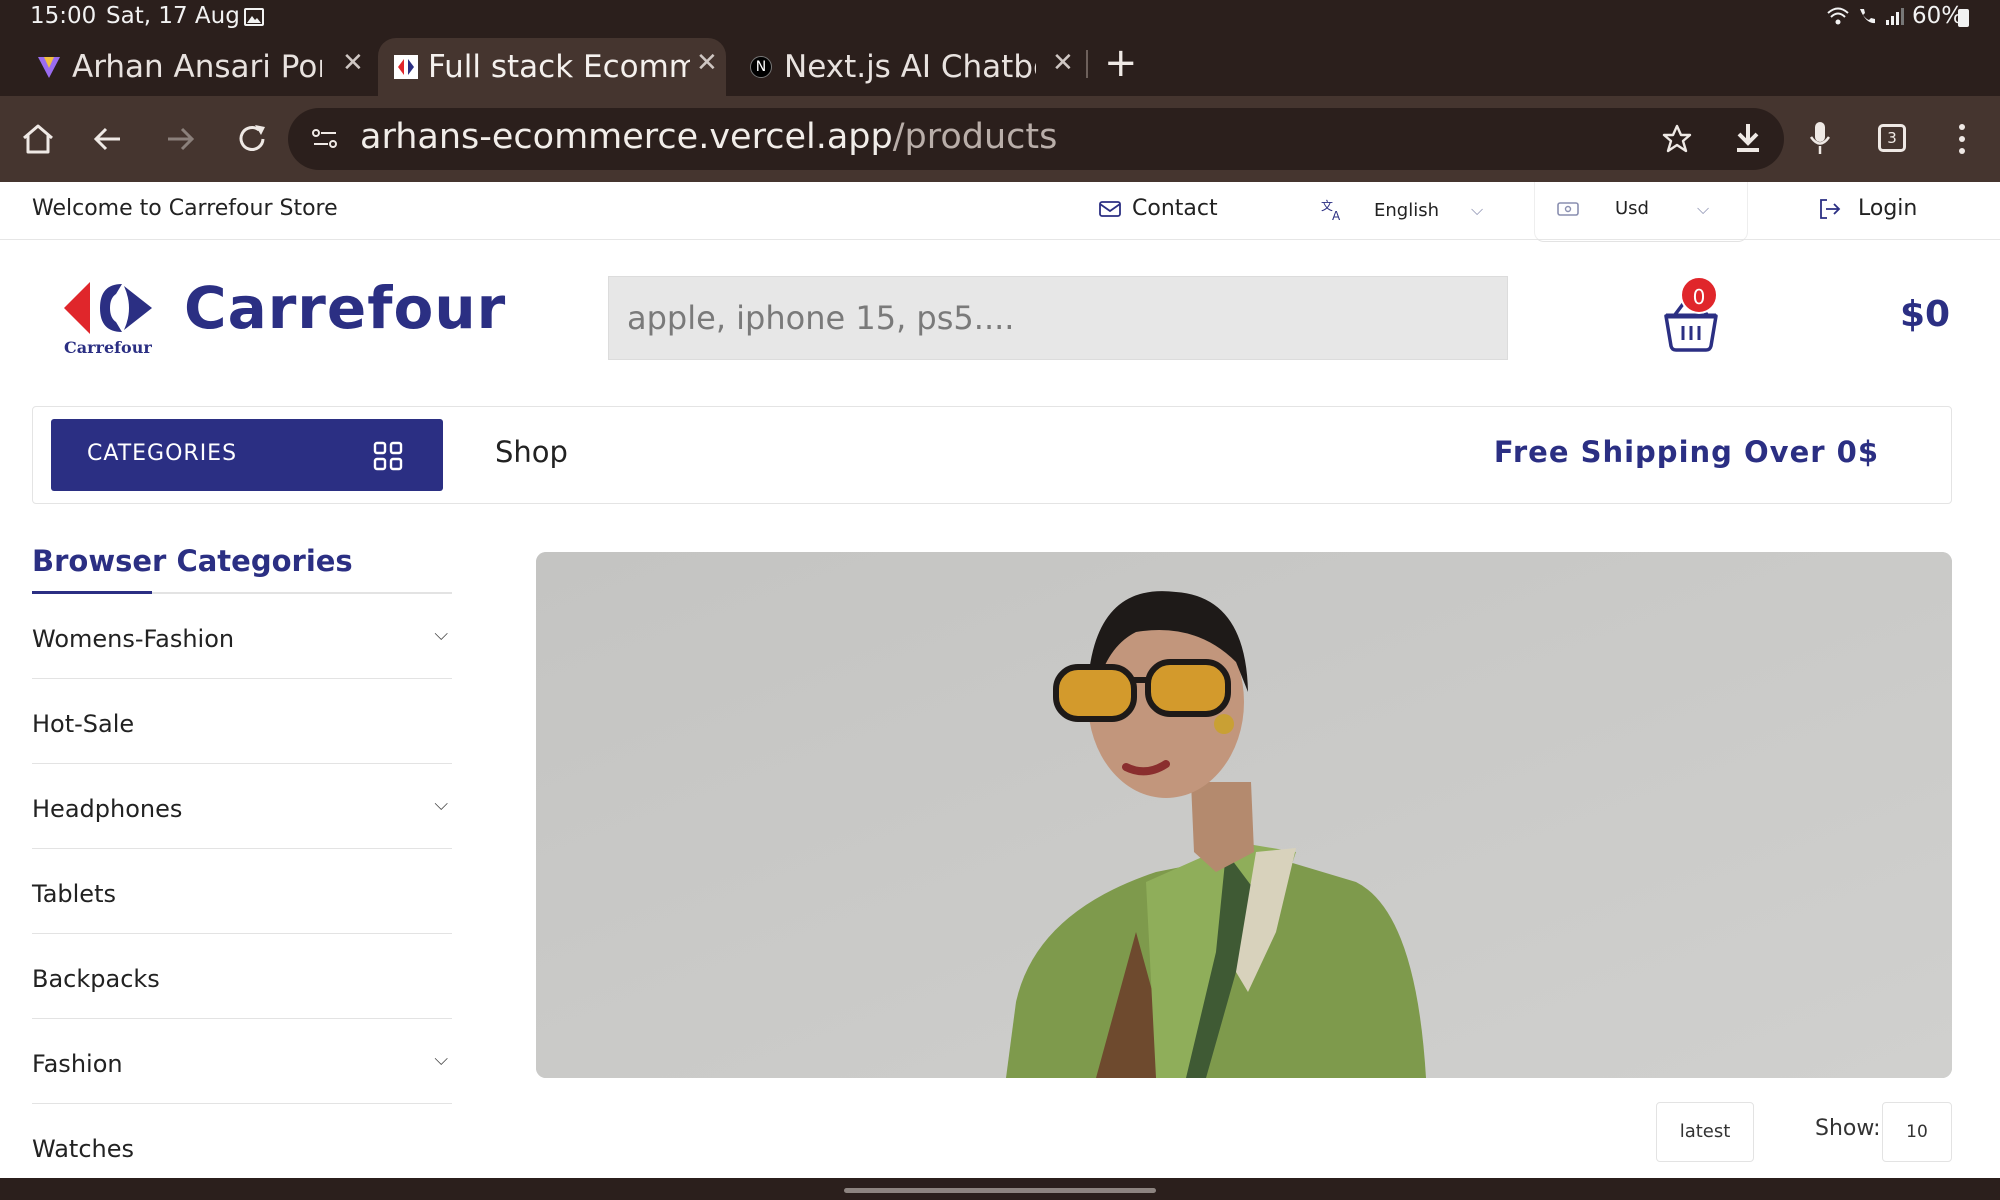 Image resolution: width=2000 pixels, height=1200 pixels. Describe the element at coordinates (1962, 139) in the screenshot. I see `more-menu-icon` at that location.